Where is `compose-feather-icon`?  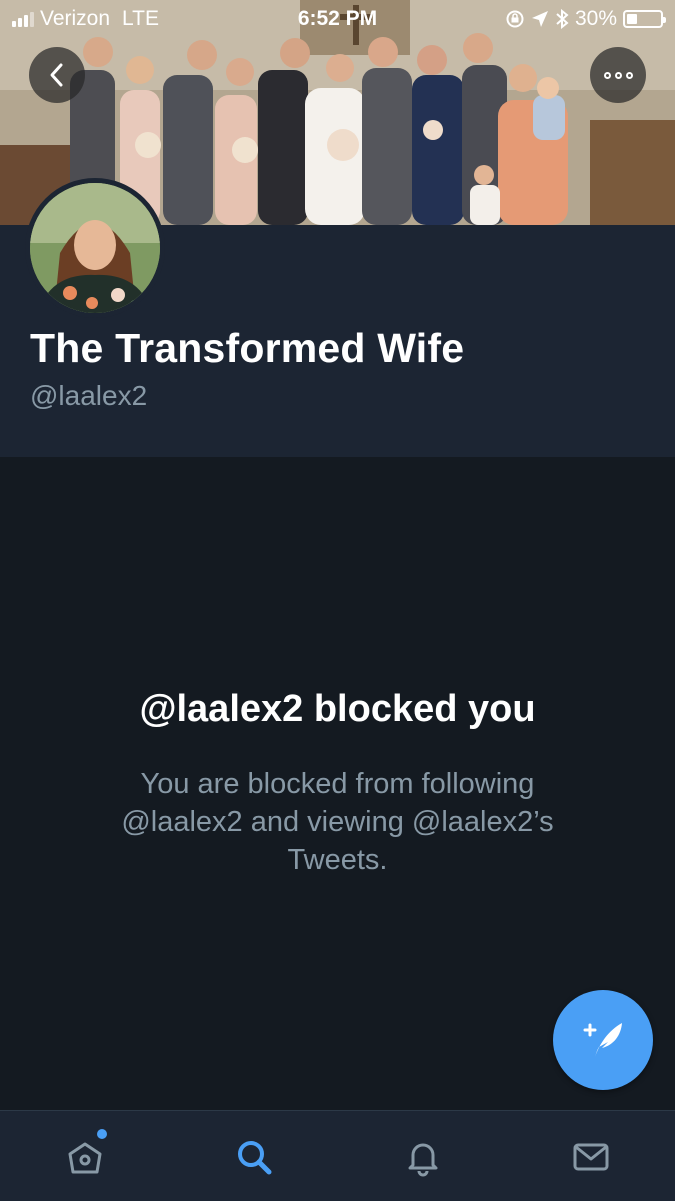 compose-feather-icon is located at coordinates (602, 1040).